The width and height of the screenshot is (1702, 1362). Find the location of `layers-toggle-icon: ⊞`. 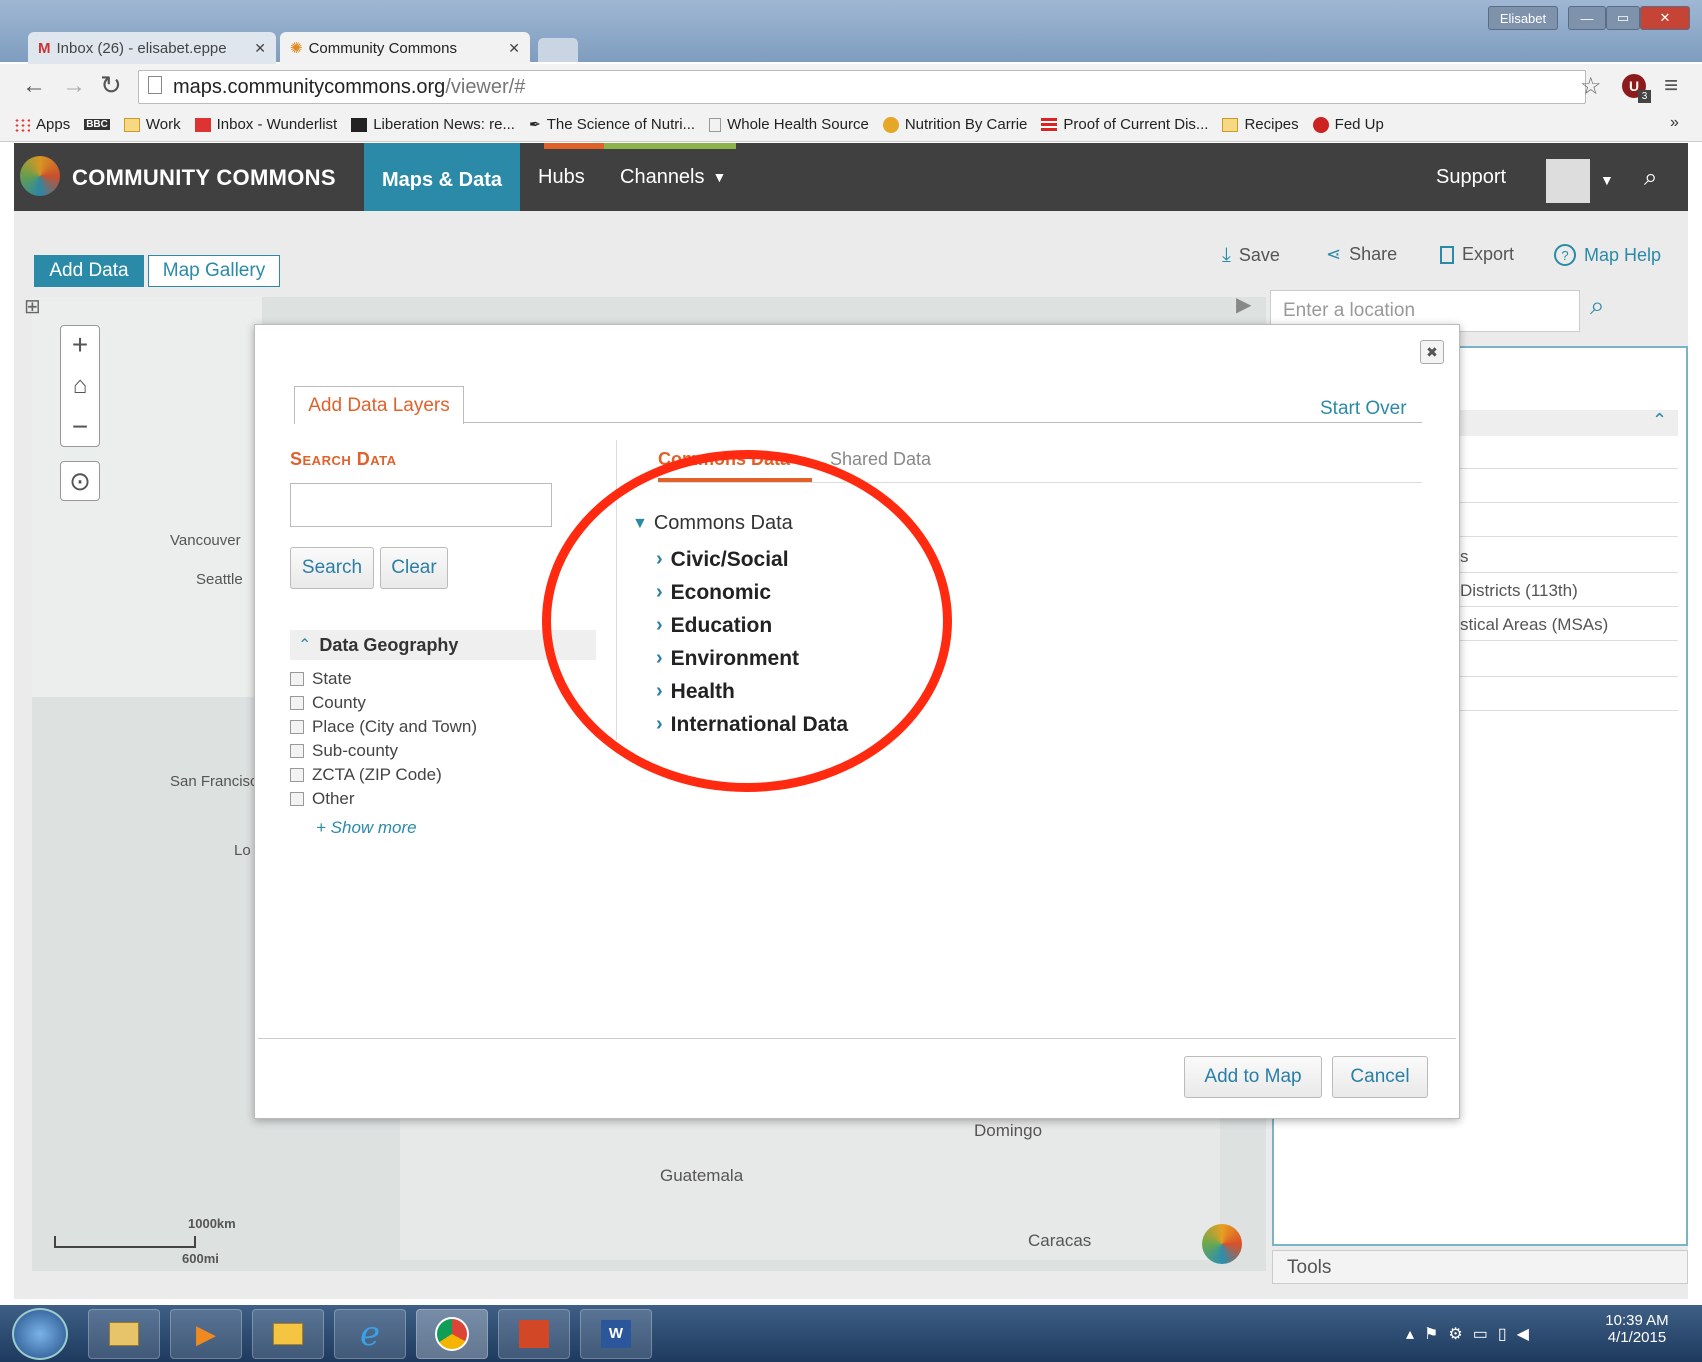

layers-toggle-icon: ⊞ is located at coordinates (37, 306).